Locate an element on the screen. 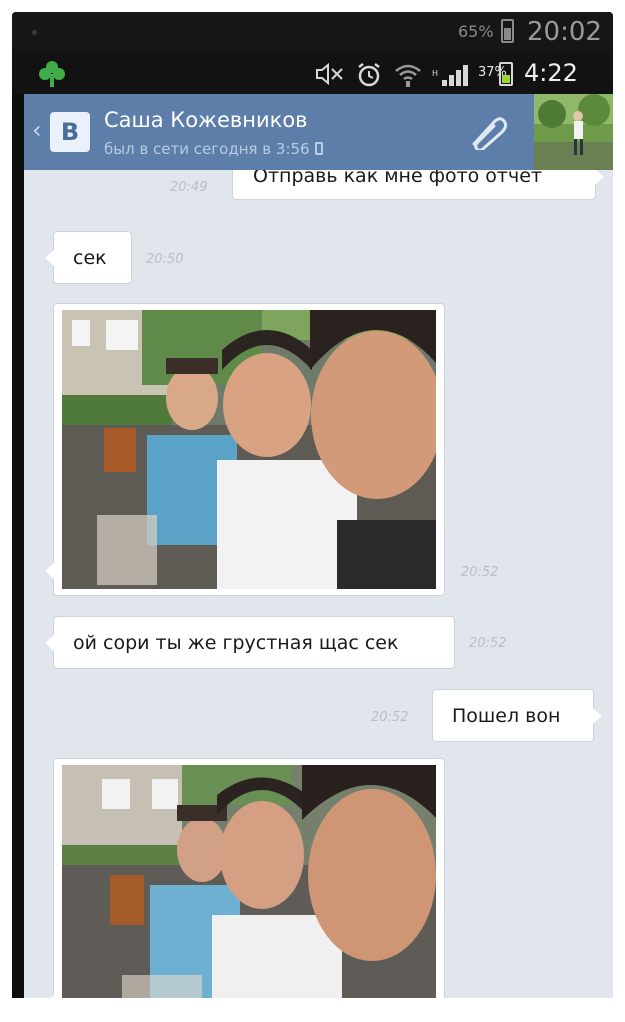 The width and height of the screenshot is (625, 1022). message-bubble-in: сек is located at coordinates (88, 257).